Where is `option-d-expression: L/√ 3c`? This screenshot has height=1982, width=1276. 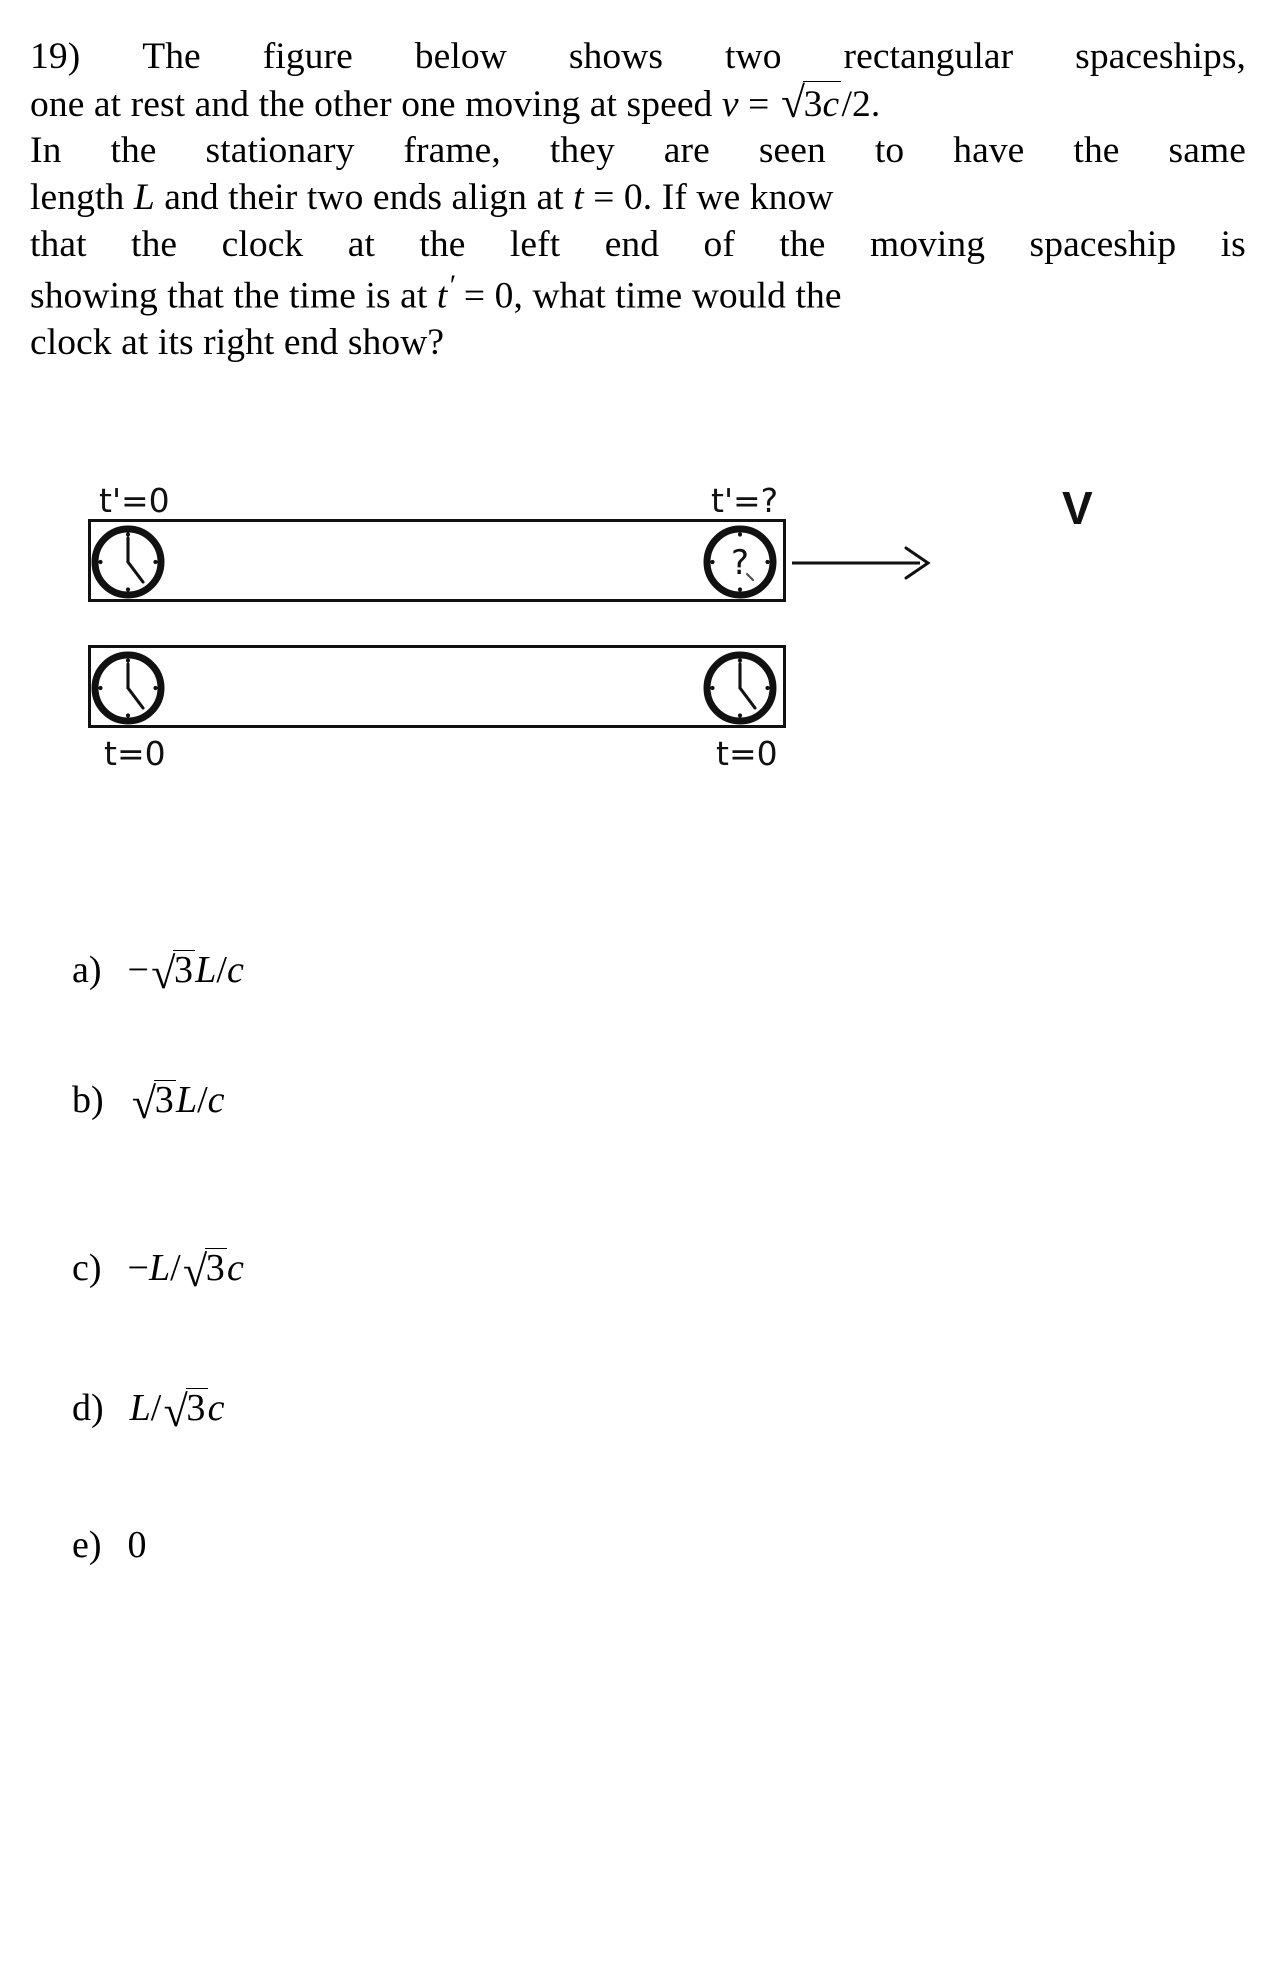 option-d-expression: L/√ 3c is located at coordinates (177, 1411).